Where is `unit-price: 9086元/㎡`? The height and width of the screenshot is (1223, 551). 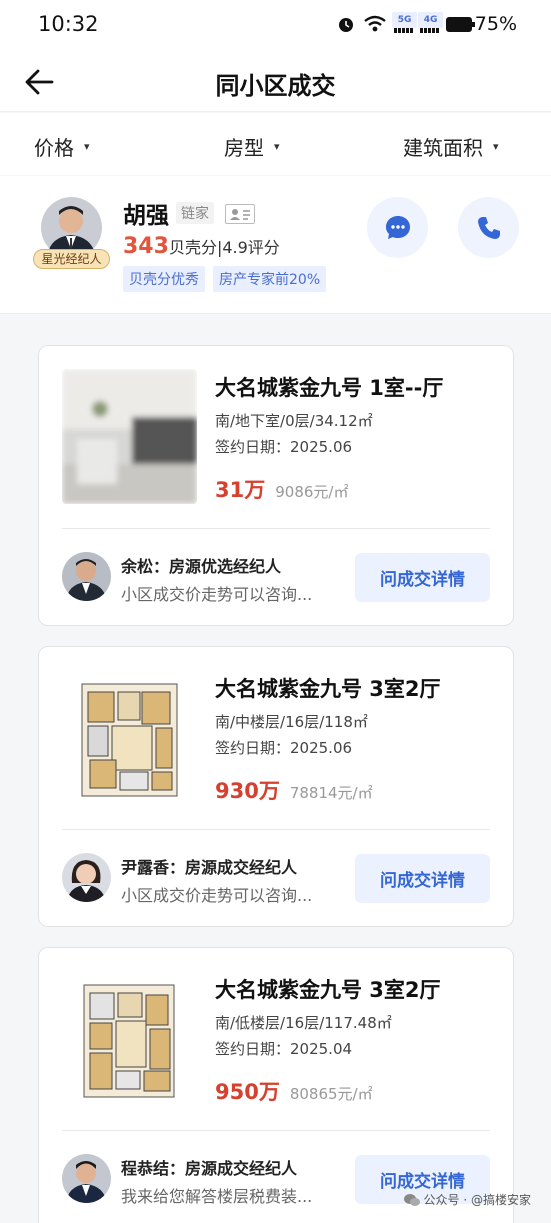 unit-price: 9086元/㎡ is located at coordinates (312, 492).